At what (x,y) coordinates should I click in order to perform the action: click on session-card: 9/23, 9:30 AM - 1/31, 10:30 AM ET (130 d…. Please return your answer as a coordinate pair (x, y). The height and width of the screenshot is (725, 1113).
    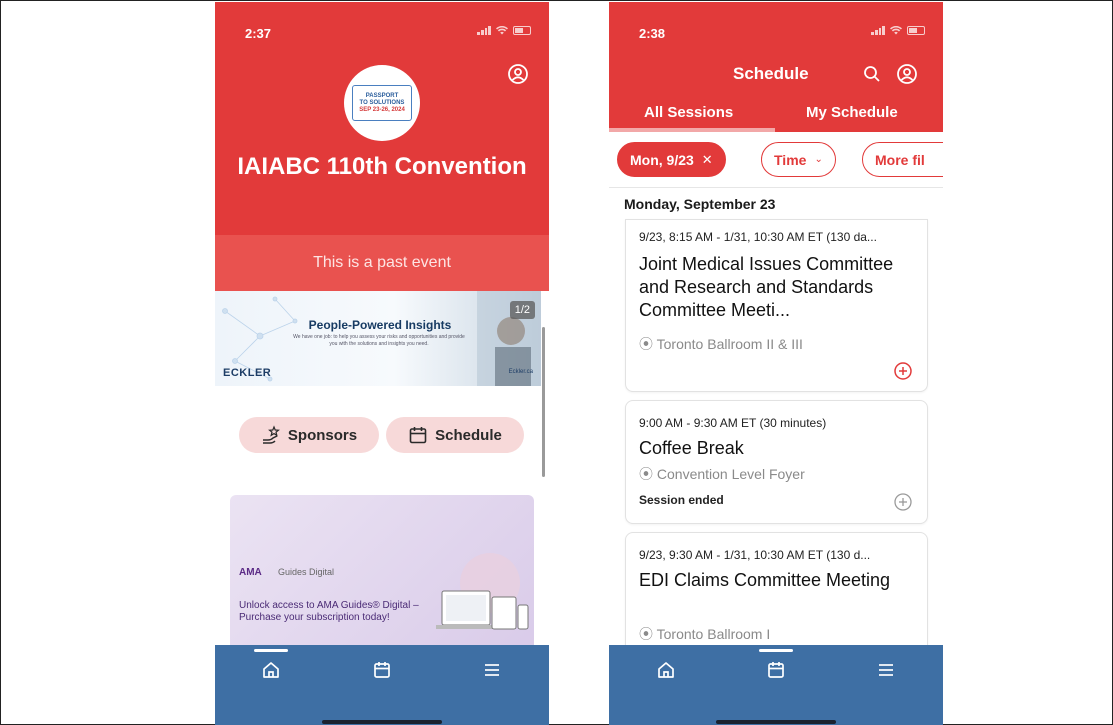
    Looking at the image, I should click on (776, 597).